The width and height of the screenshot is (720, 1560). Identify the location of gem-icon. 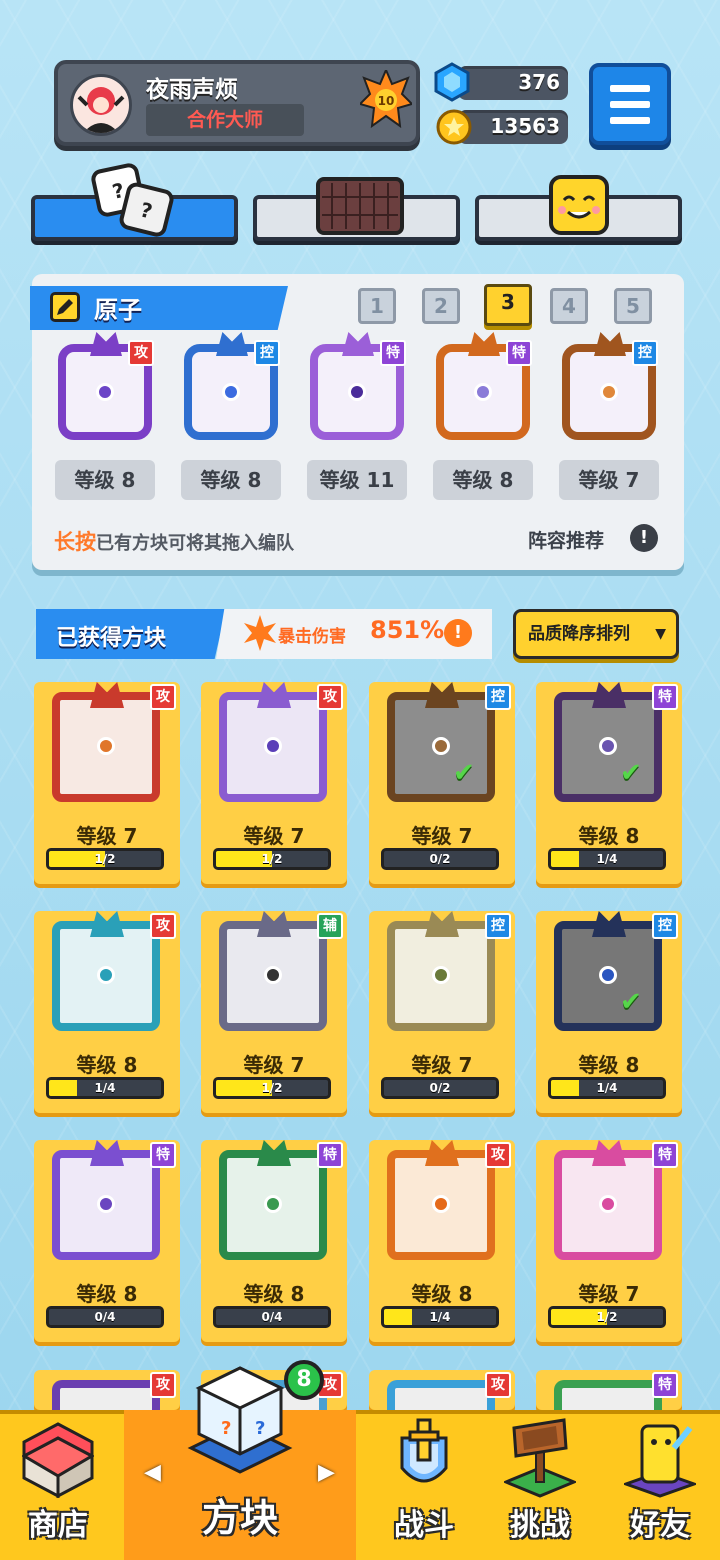
(452, 82).